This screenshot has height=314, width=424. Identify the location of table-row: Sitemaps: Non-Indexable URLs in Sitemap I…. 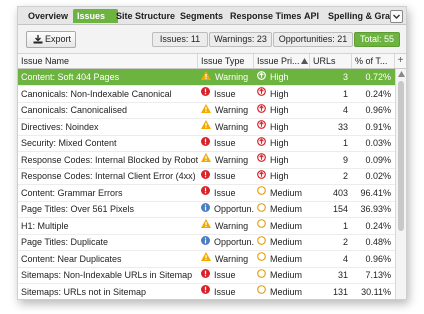
(206, 275).